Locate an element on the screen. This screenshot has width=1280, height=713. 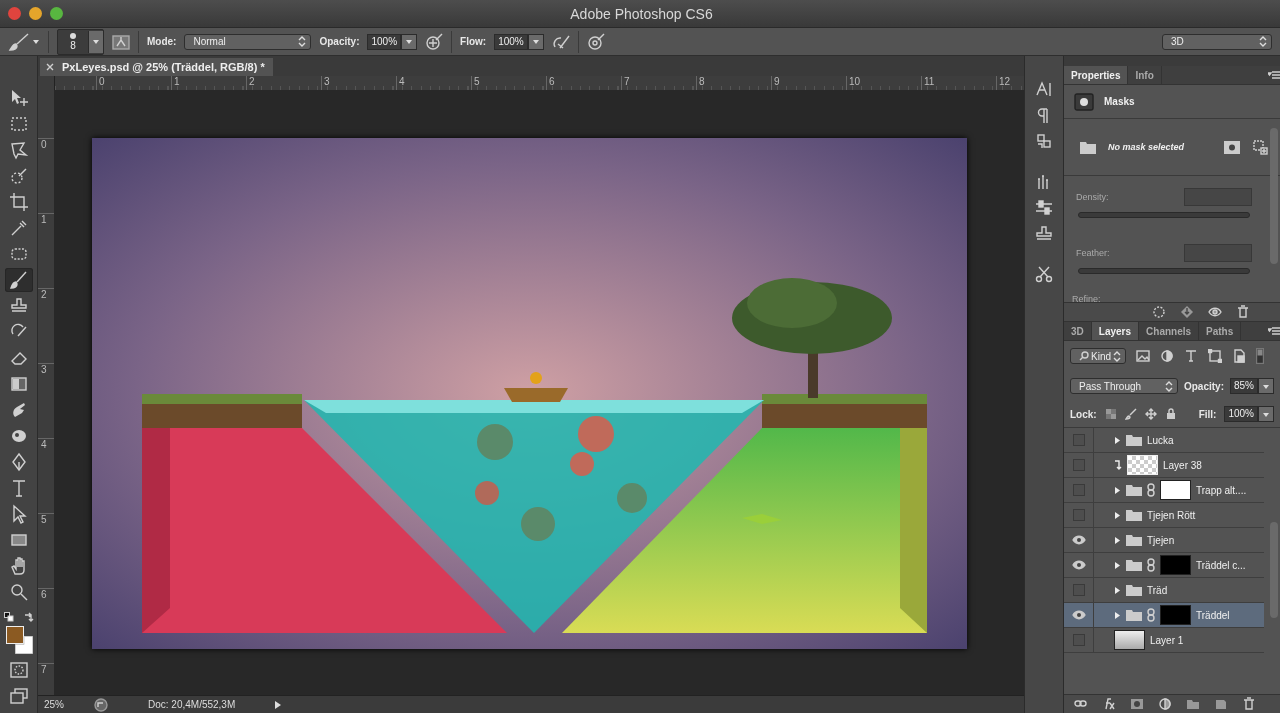
ruler-number: 10 is located at coordinates (883, 83).